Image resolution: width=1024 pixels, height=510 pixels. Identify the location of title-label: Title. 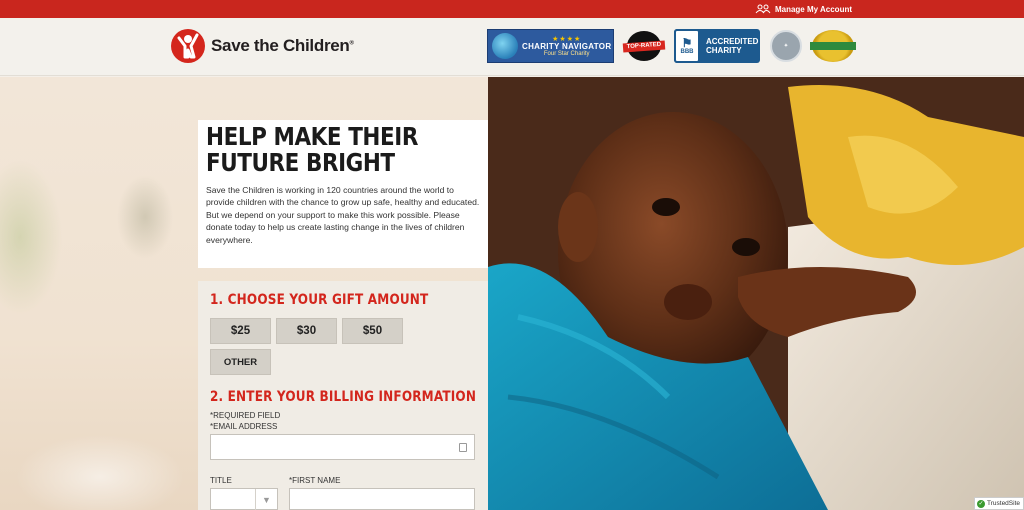
(221, 480).